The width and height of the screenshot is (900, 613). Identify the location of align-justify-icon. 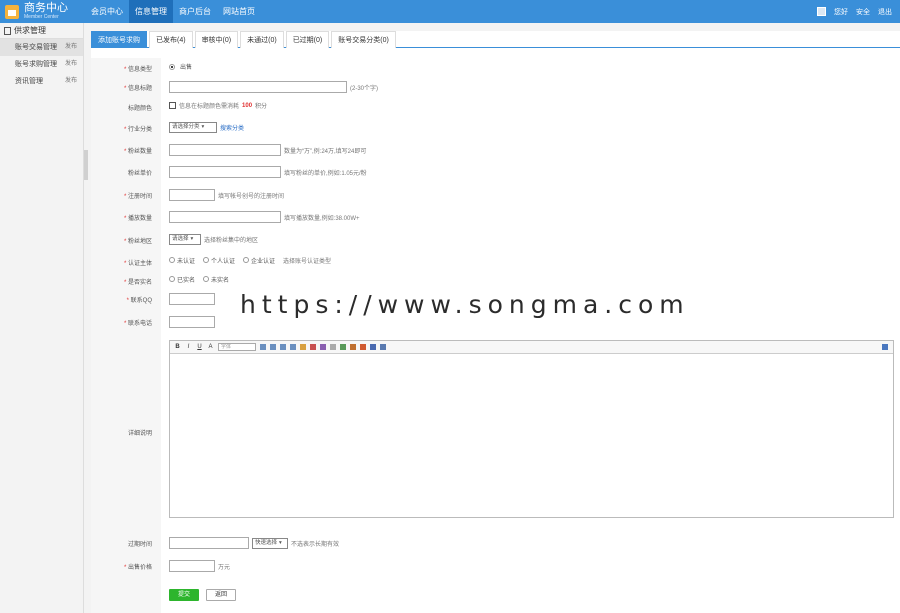
(293, 347).